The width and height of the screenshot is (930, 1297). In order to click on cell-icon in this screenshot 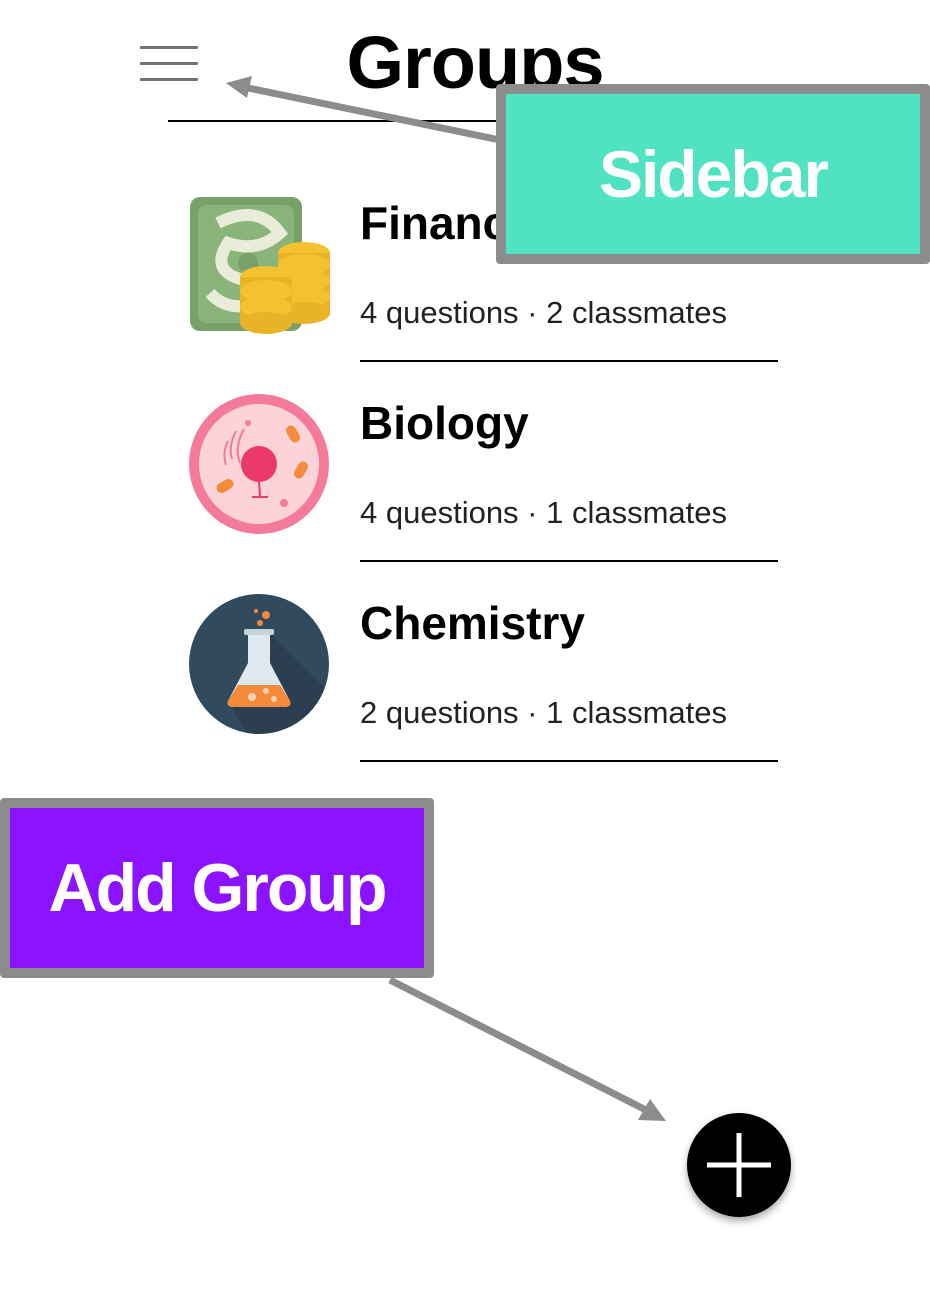, I will do `click(259, 464)`.